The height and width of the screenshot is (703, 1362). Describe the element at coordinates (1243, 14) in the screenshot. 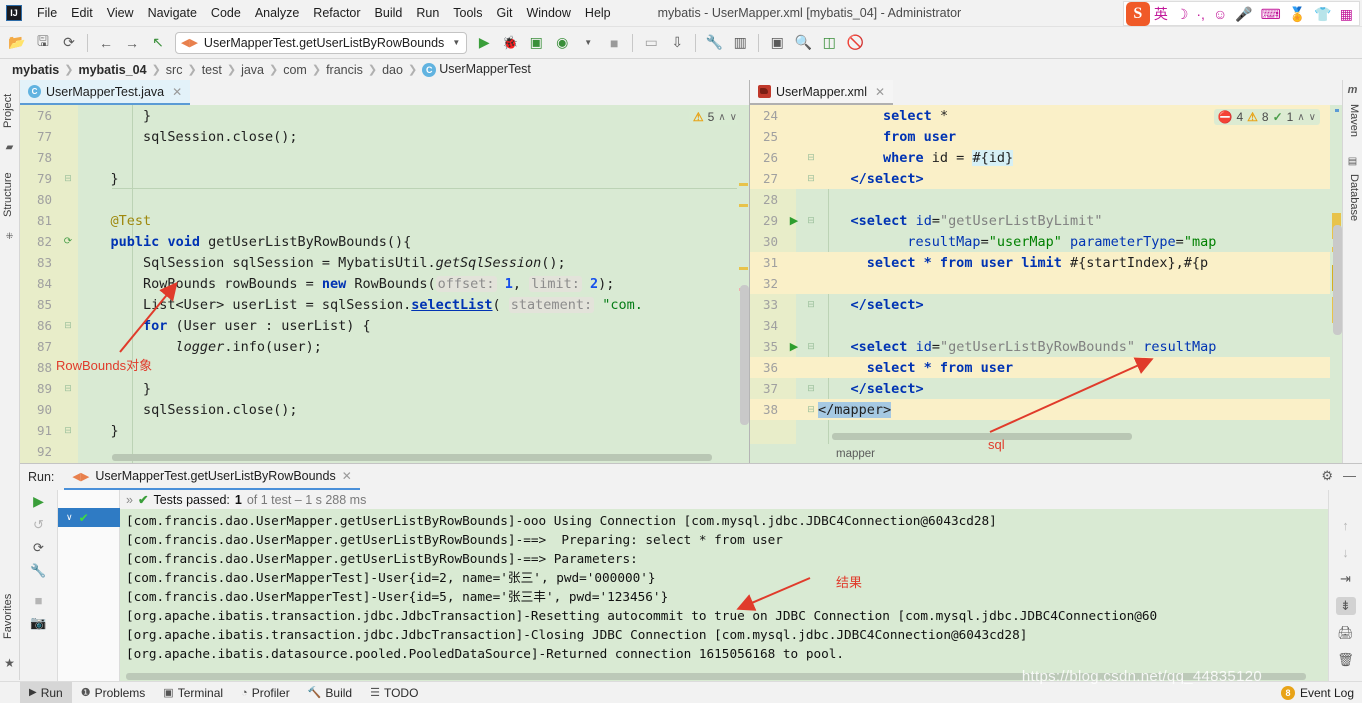

I see `microphone-icon: 🎤` at that location.